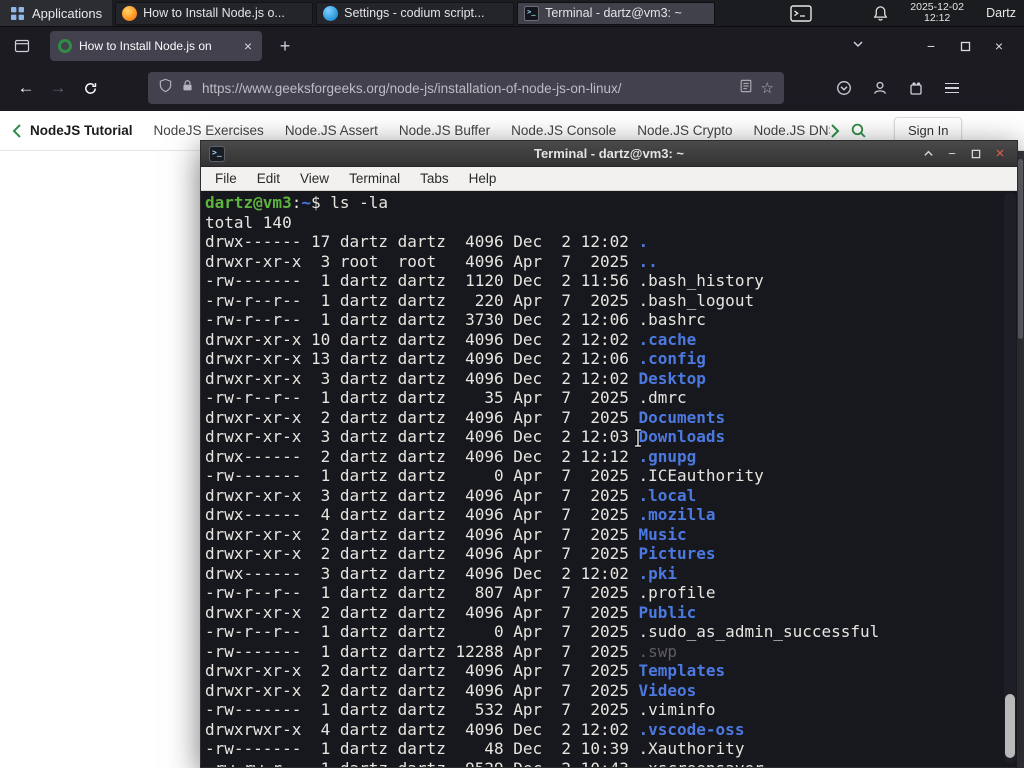  Describe the element at coordinates (17, 13) in the screenshot. I see `applications-icon` at that location.